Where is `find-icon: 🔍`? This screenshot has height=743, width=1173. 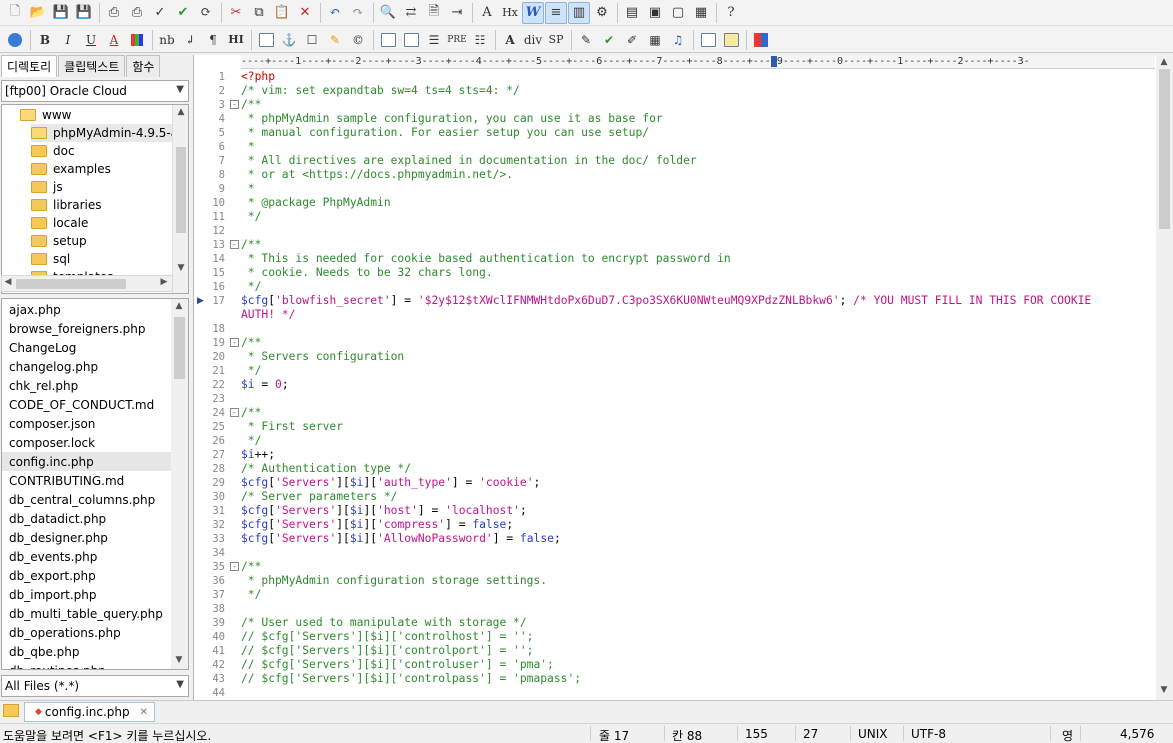
find-icon: 🔍 is located at coordinates (388, 13).